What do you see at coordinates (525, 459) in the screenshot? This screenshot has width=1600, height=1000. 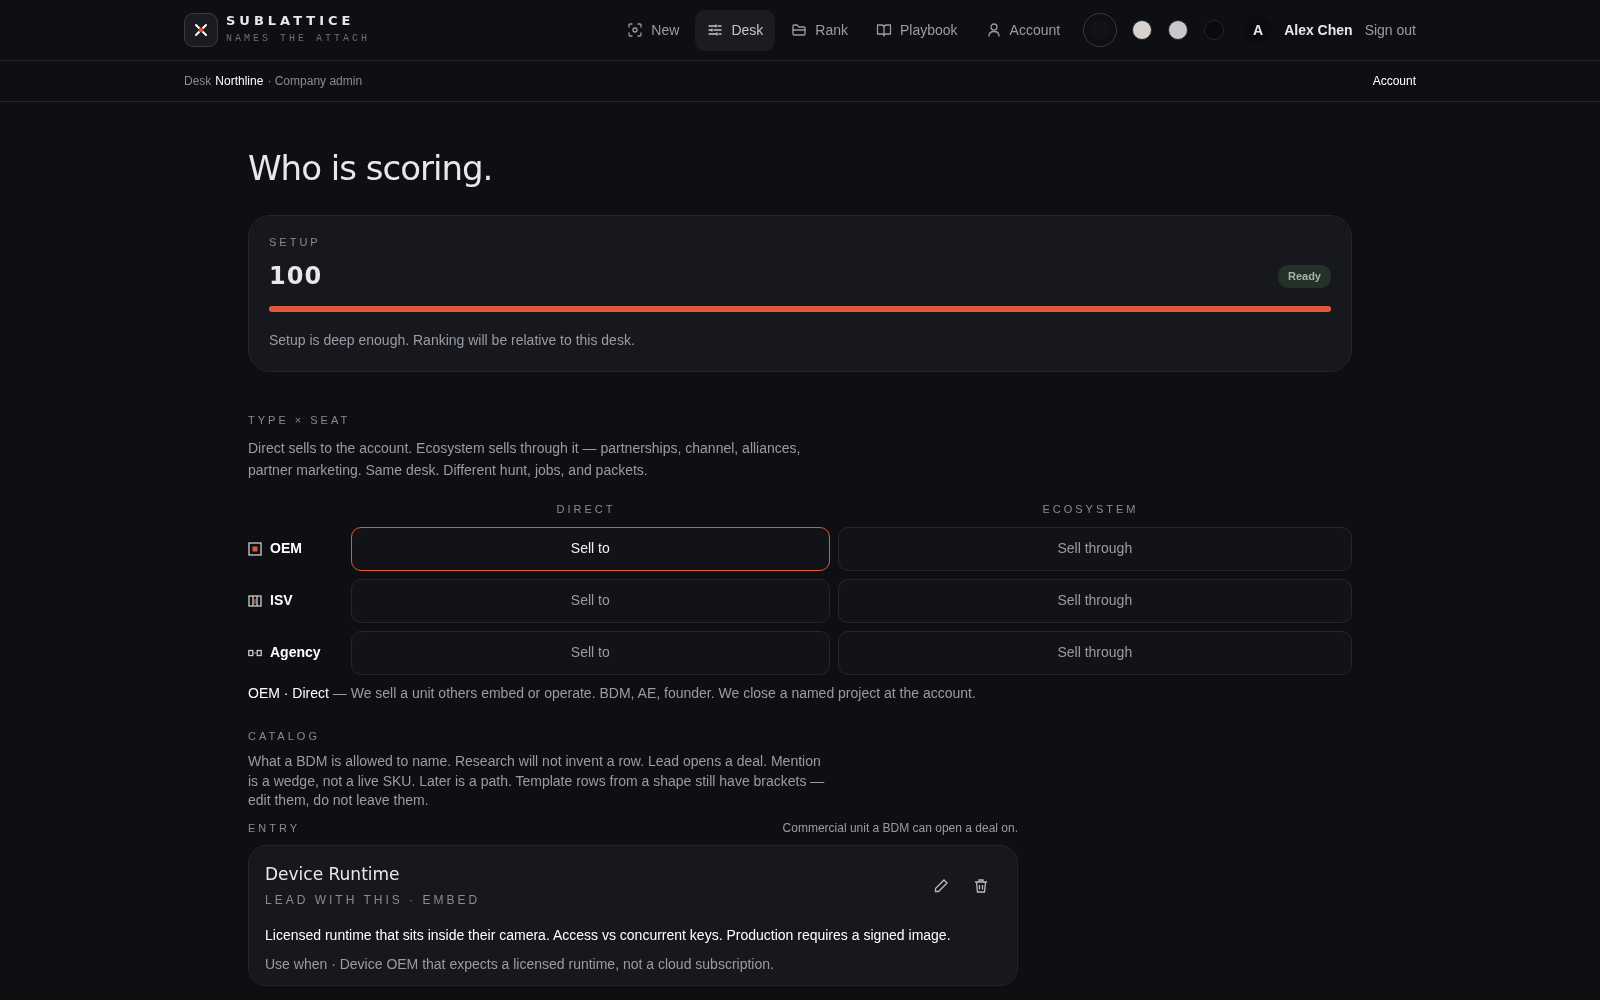 I see `section-intro: Direct sells to the account. Ecosystem sells through it — partnerships, channel, alliances, partner marketing. Same desk. Different hunt, jobs, and packets.` at bounding box center [525, 459].